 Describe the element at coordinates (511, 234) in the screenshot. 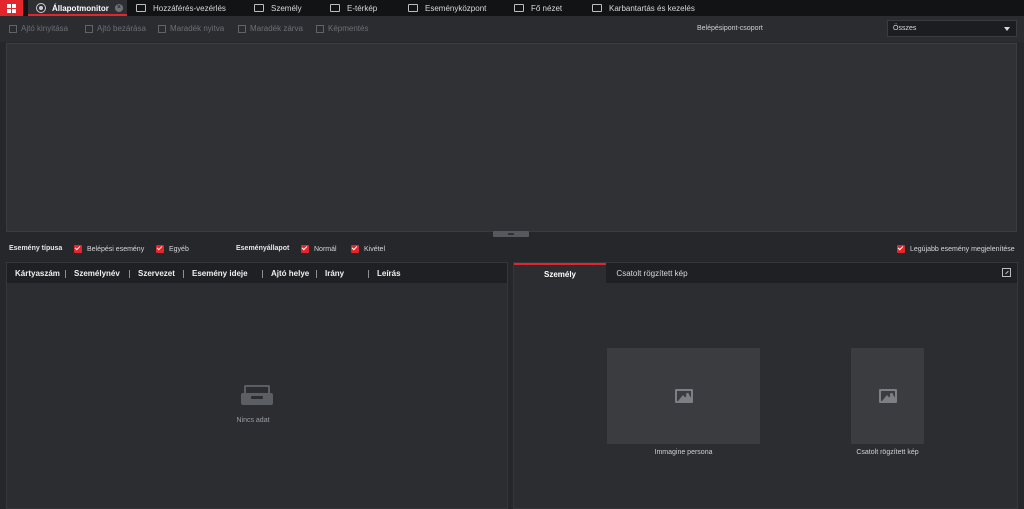

I see `panel-splitter-handle` at that location.